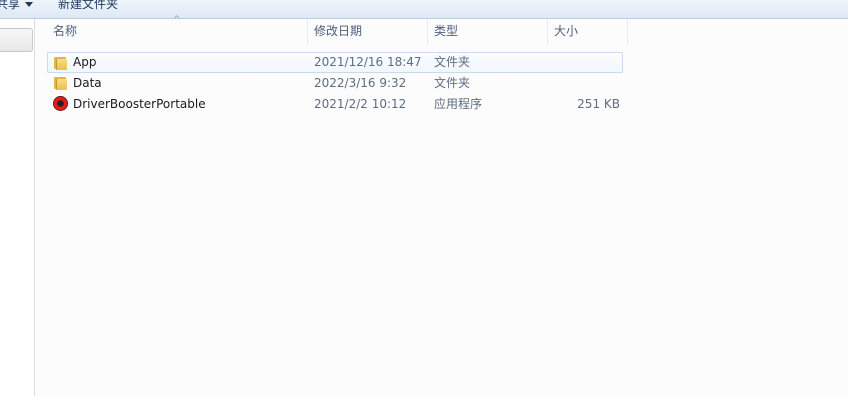 Image resolution: width=848 pixels, height=396 pixels. Describe the element at coordinates (360, 104) in the screenshot. I see `file-date: 2021/2/2 10:12` at that location.